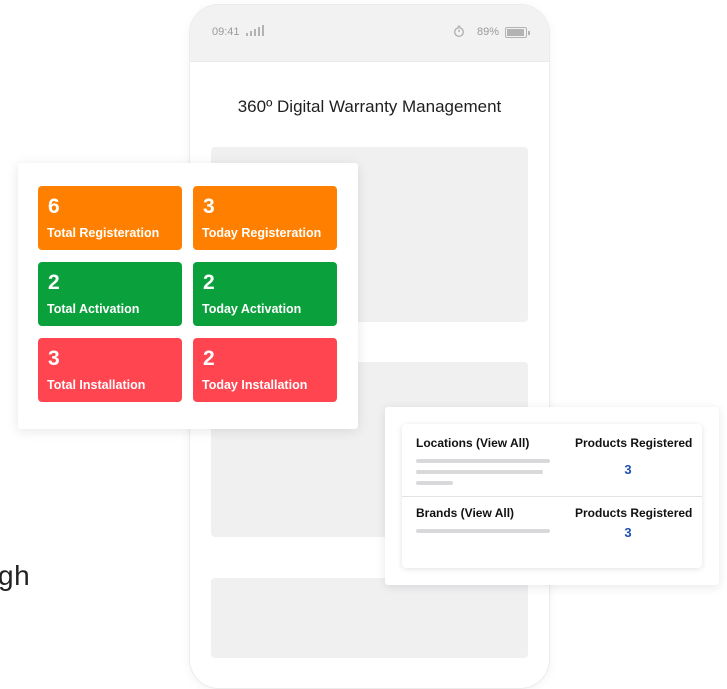 The width and height of the screenshot is (727, 689). I want to click on tile-value: 6, so click(54, 206).